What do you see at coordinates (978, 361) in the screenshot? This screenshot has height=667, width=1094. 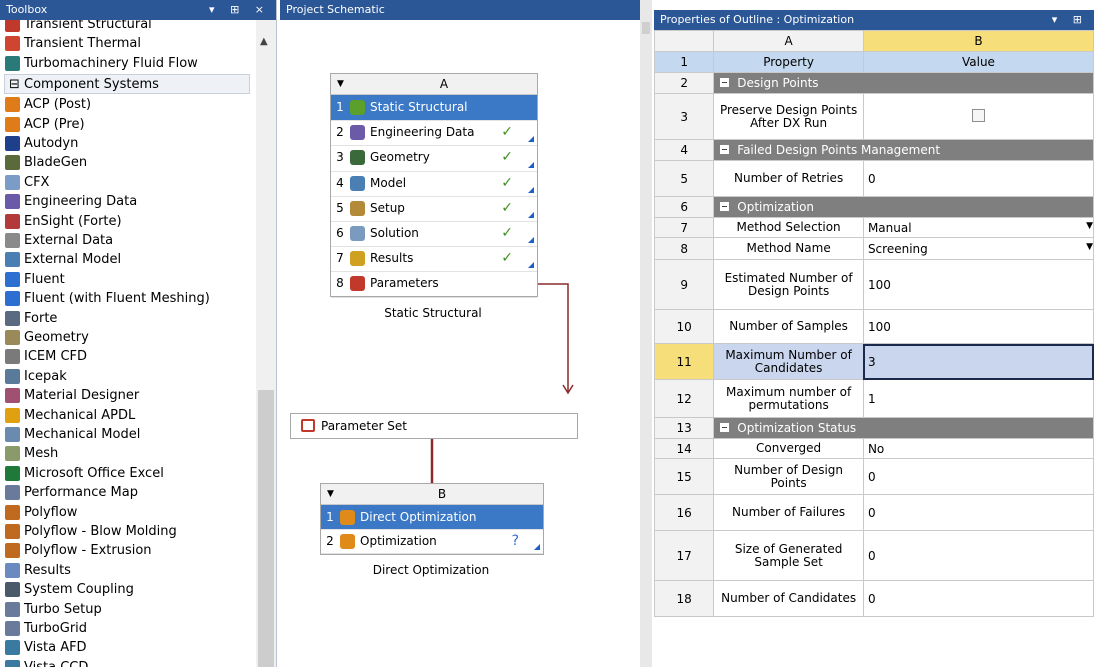 I see `property-value: 3` at bounding box center [978, 361].